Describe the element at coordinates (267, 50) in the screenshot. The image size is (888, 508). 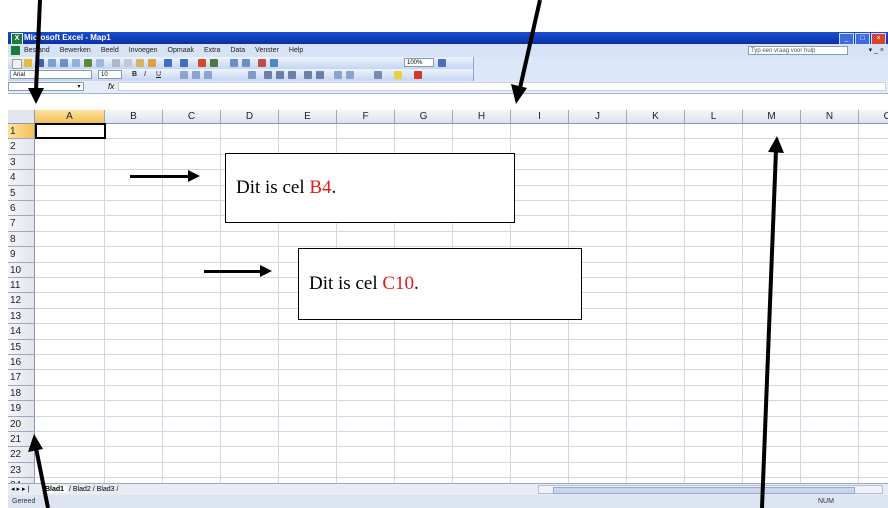
I see `menu-venster: Venster` at that location.